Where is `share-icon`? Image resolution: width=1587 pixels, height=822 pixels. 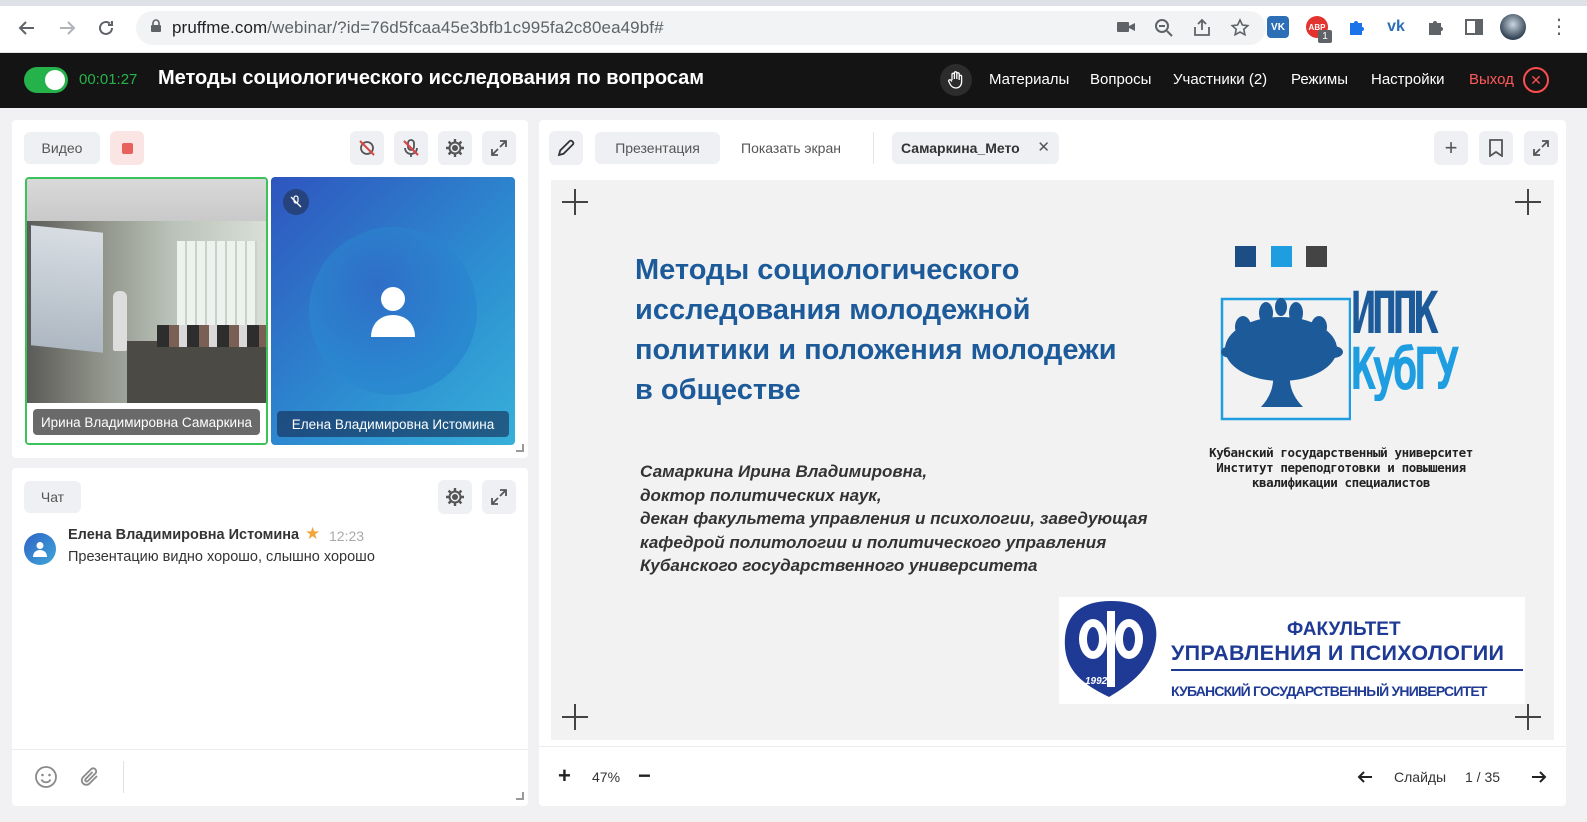 share-icon is located at coordinates (1202, 30).